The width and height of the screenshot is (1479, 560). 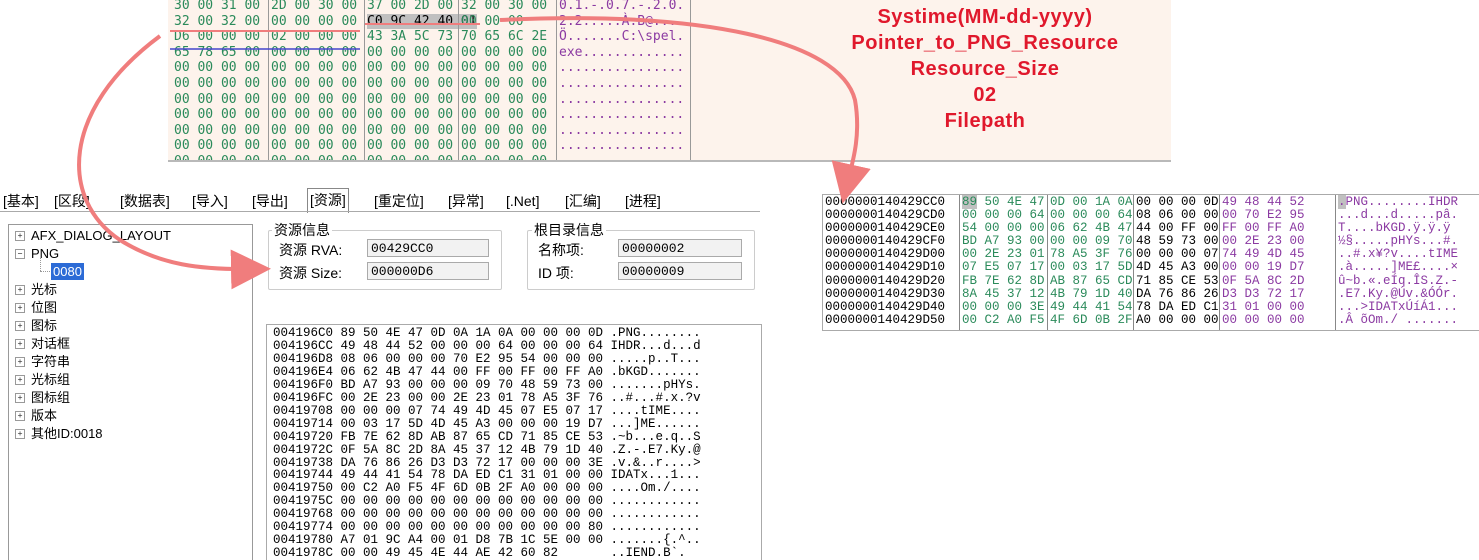 What do you see at coordinates (885, 267) in the screenshot?
I see `hex-address: 0000000140429D10` at bounding box center [885, 267].